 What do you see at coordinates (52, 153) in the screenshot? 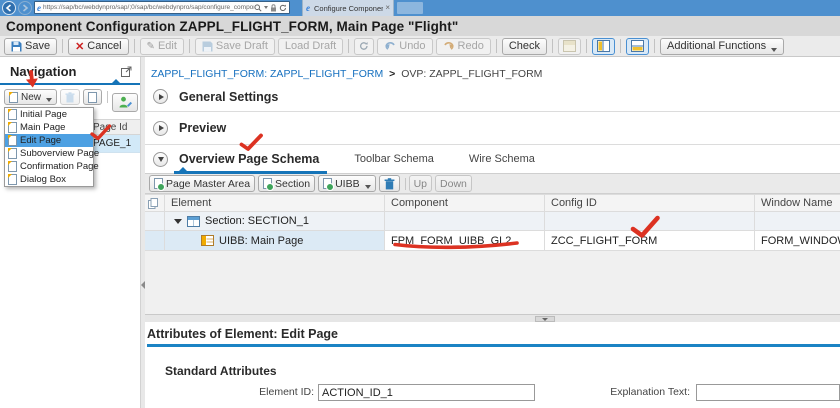
I see `menu-item-suboverview-page: Suboverview Page` at bounding box center [52, 153].